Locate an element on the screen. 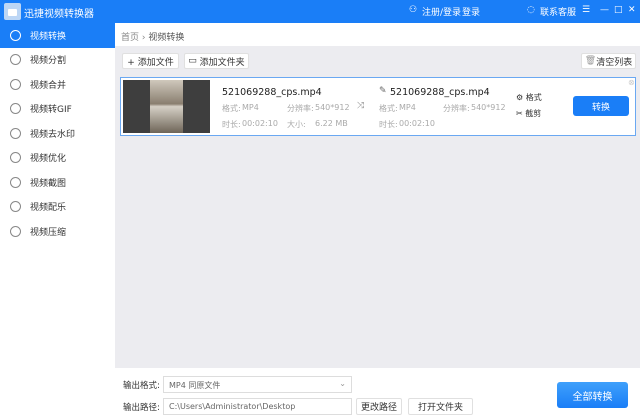  label: 清空列表 is located at coordinates (614, 62).